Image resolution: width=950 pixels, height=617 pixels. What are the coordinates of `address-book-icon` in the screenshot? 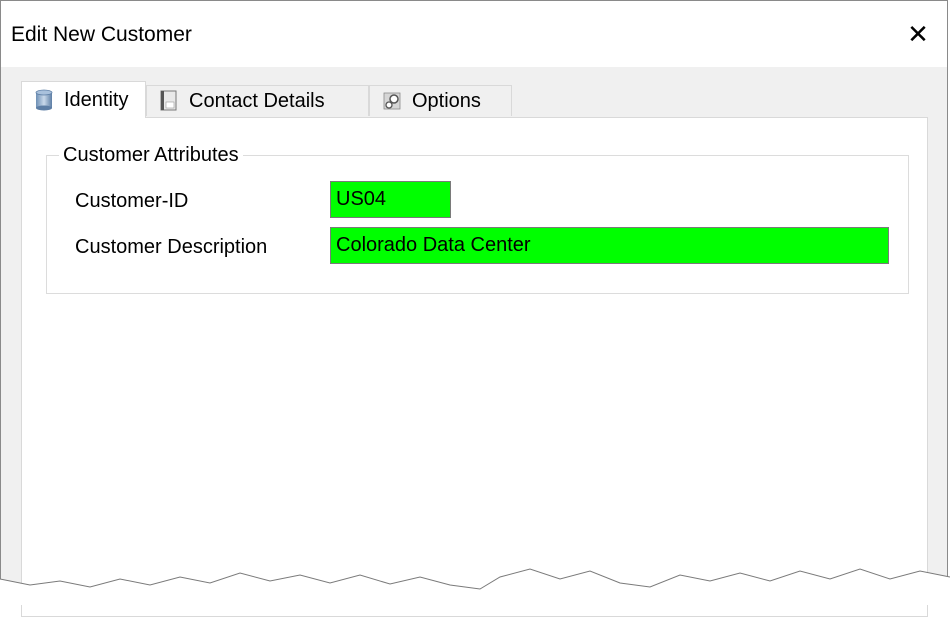 It's located at (169, 101).